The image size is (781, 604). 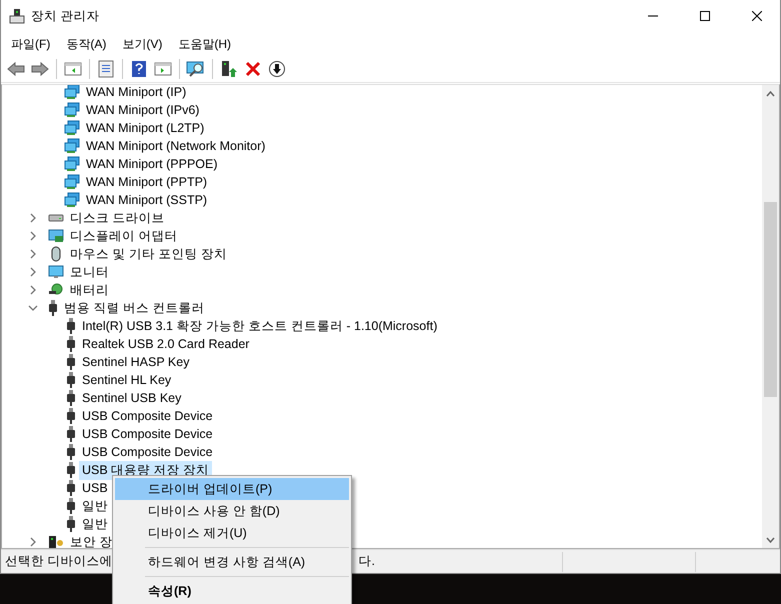 What do you see at coordinates (117, 218) in the screenshot?
I see `tree-category: 디스크 드라이브` at bounding box center [117, 218].